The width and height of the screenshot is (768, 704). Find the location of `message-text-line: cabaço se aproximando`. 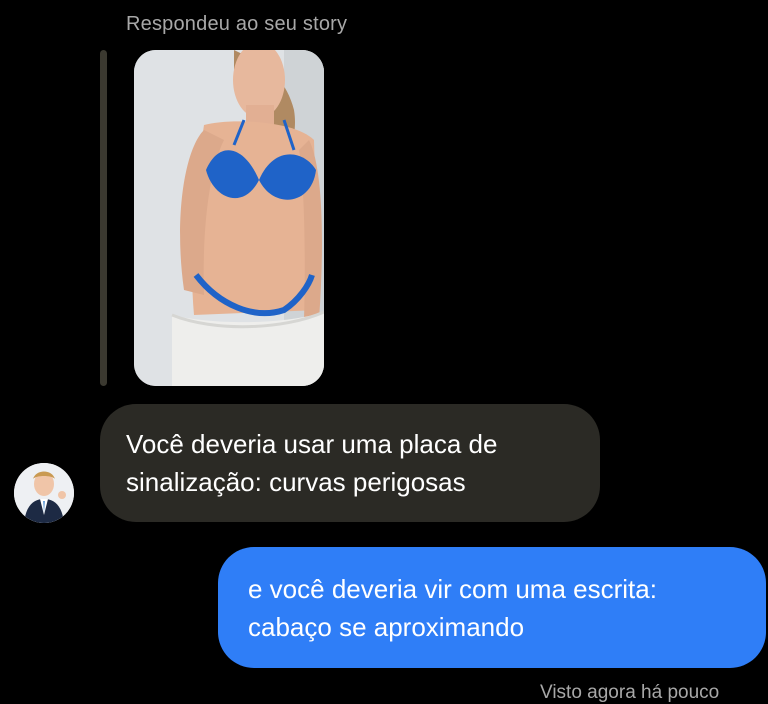

message-text-line: cabaço se aproximando is located at coordinates (386, 627).